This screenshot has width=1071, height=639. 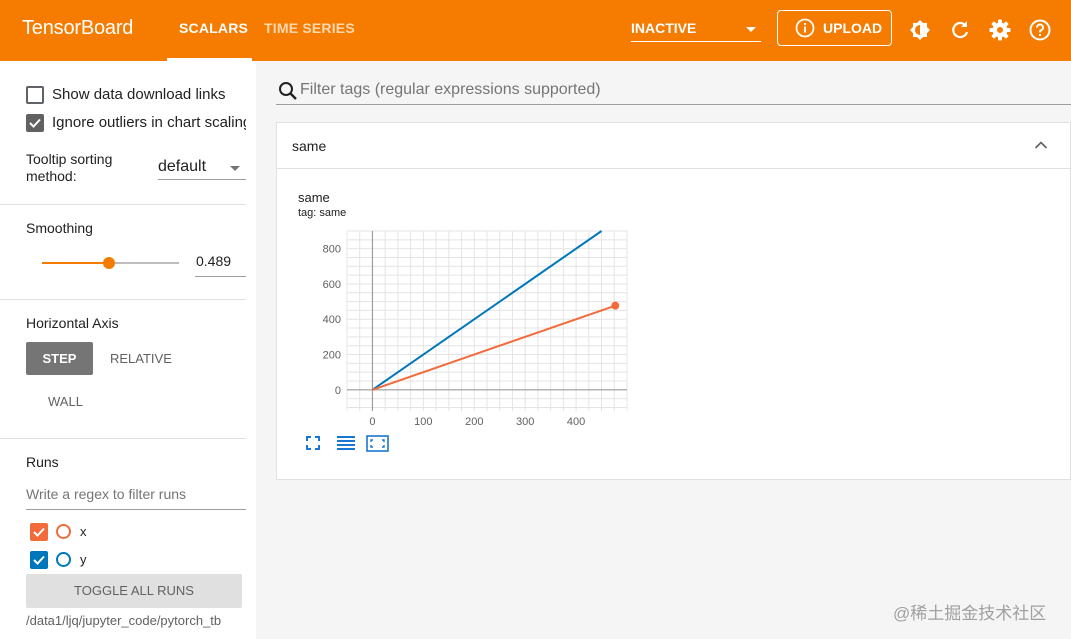 I want to click on run-y-checkbox, so click(x=39, y=560).